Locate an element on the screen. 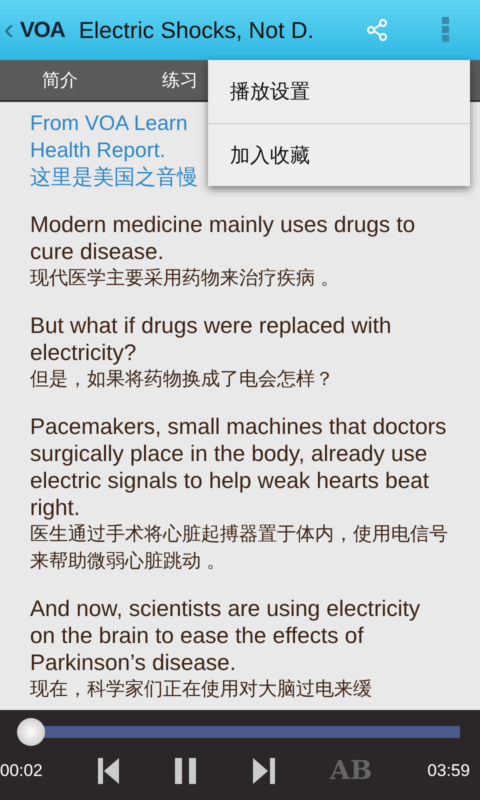 The height and width of the screenshot is (800, 480). total-time: 03:59 is located at coordinates (448, 771).